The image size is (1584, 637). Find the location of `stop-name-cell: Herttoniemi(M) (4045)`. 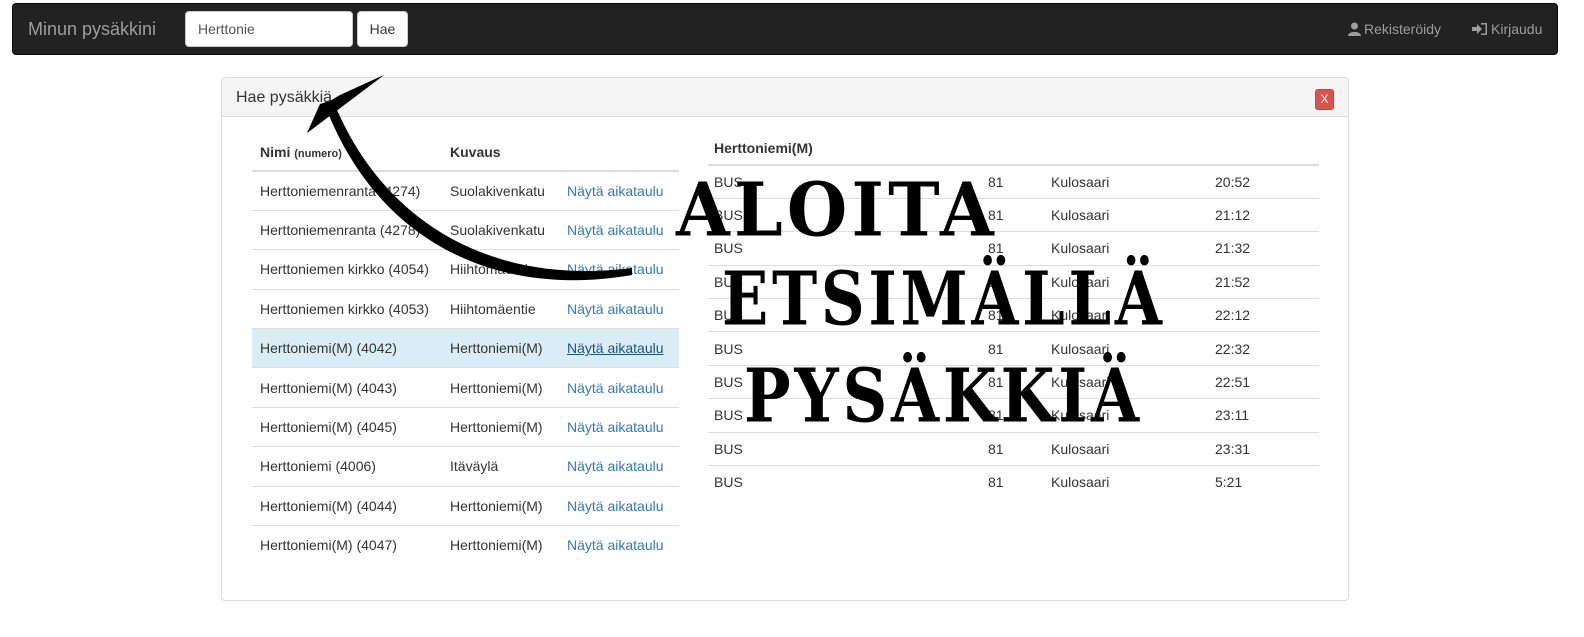

stop-name-cell: Herttoniemi(M) (4045) is located at coordinates (347, 426).